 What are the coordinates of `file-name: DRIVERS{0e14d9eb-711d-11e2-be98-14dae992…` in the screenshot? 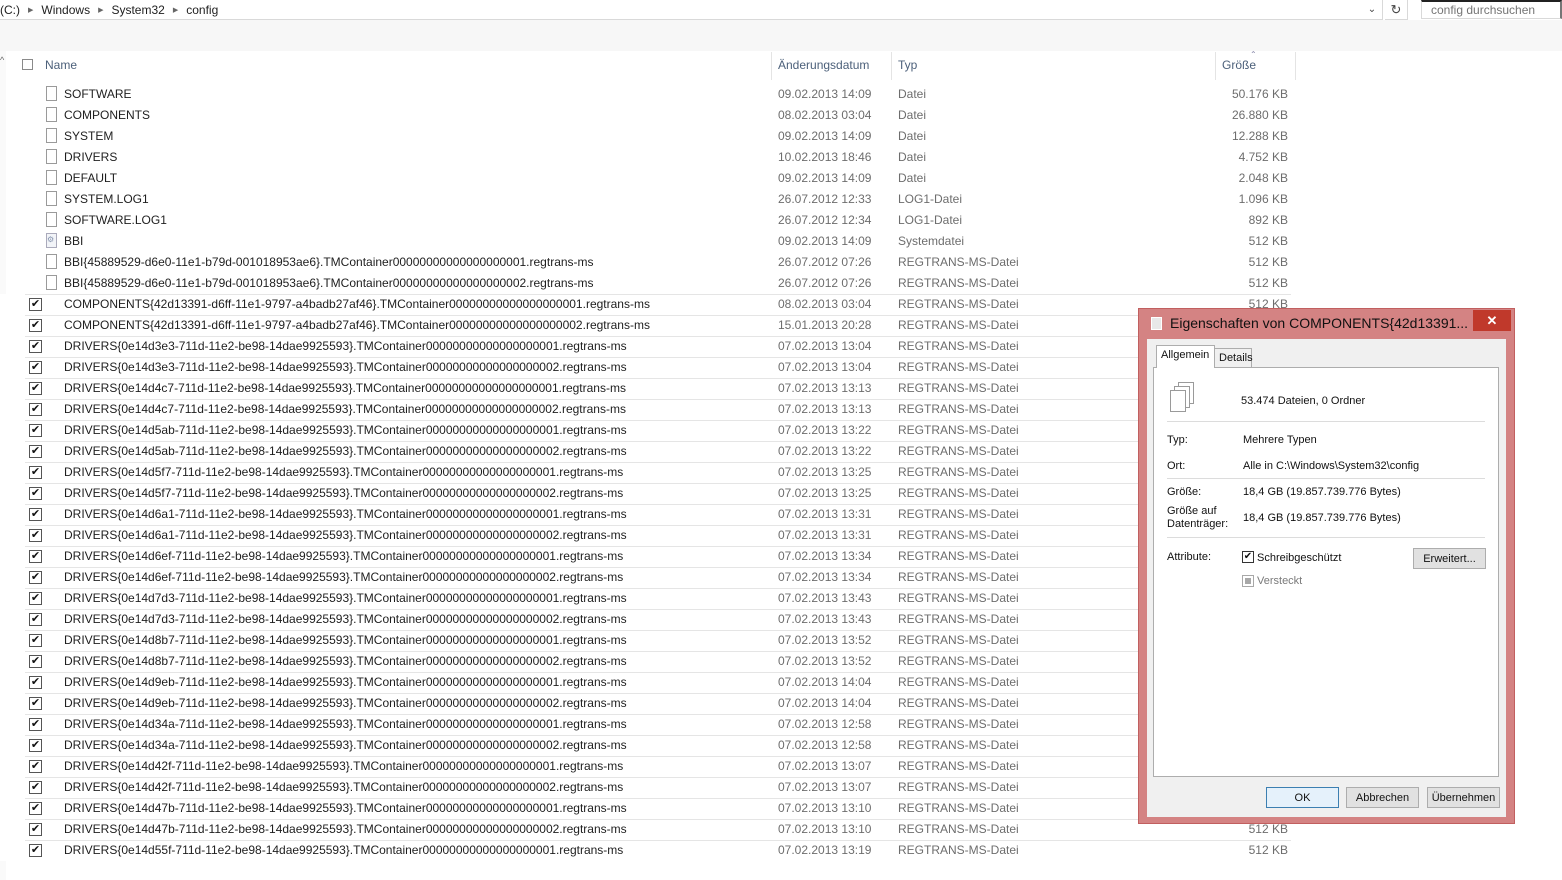 It's located at (345, 682).